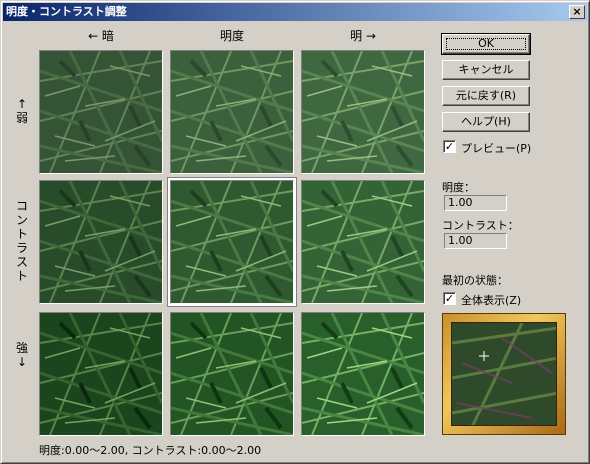  What do you see at coordinates (449, 298) in the screenshot?
I see `show-all-checkbox: ✓` at bounding box center [449, 298].